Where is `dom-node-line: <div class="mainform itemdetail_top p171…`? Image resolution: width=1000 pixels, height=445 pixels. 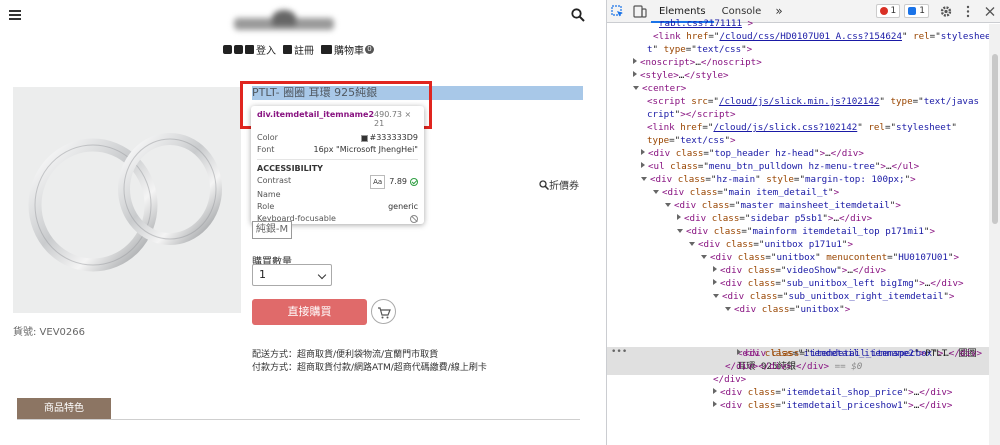
dom-node-line: <div class="mainform itemdetail_top p171… is located at coordinates (806, 231).